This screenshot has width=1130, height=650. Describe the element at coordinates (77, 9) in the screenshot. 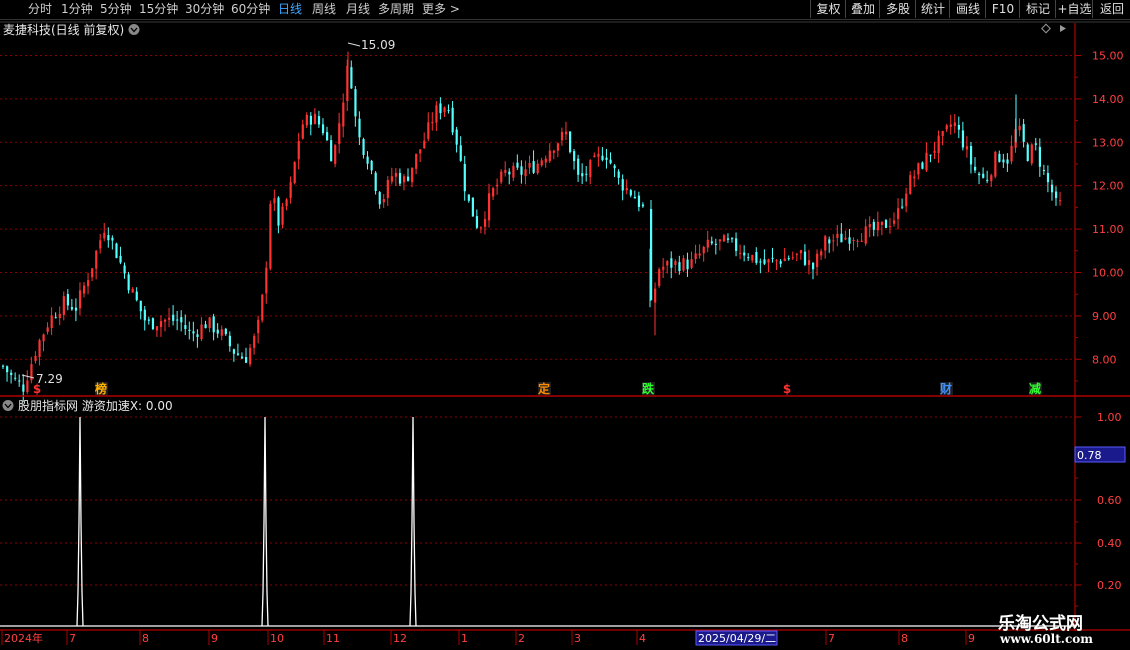

I see `period-tab-1: 1分钟` at that location.